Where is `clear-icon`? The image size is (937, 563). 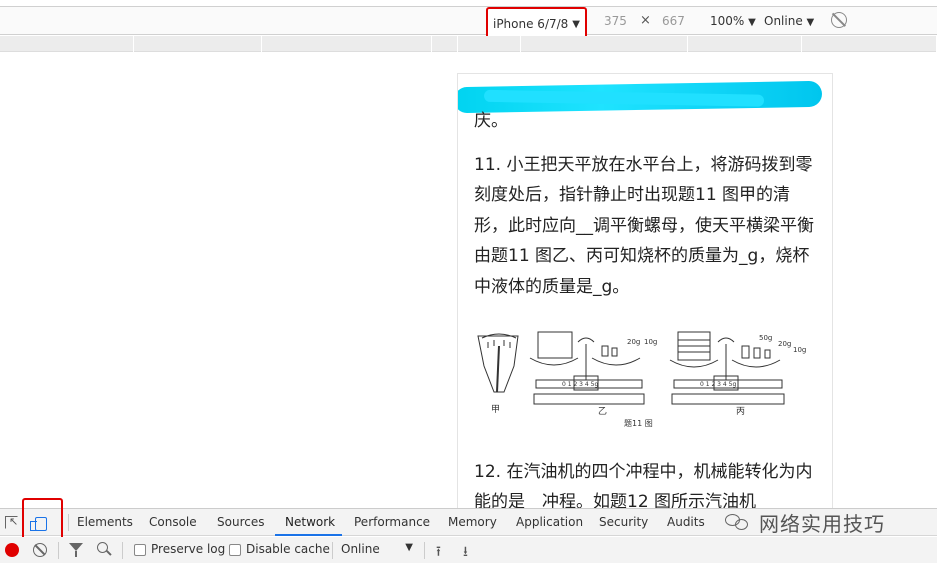
clear-icon is located at coordinates (40, 550).